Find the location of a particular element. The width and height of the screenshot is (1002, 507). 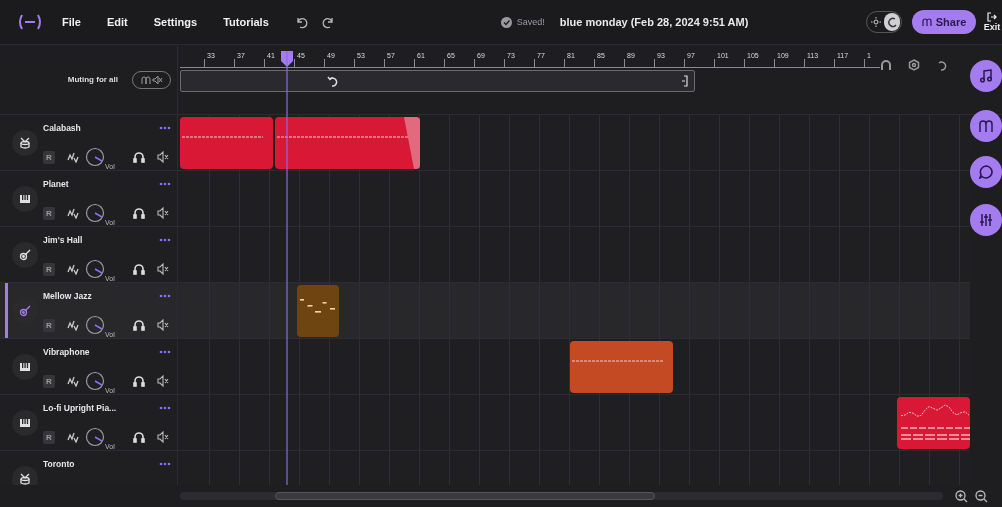

exit-button: Exit is located at coordinates (992, 22).